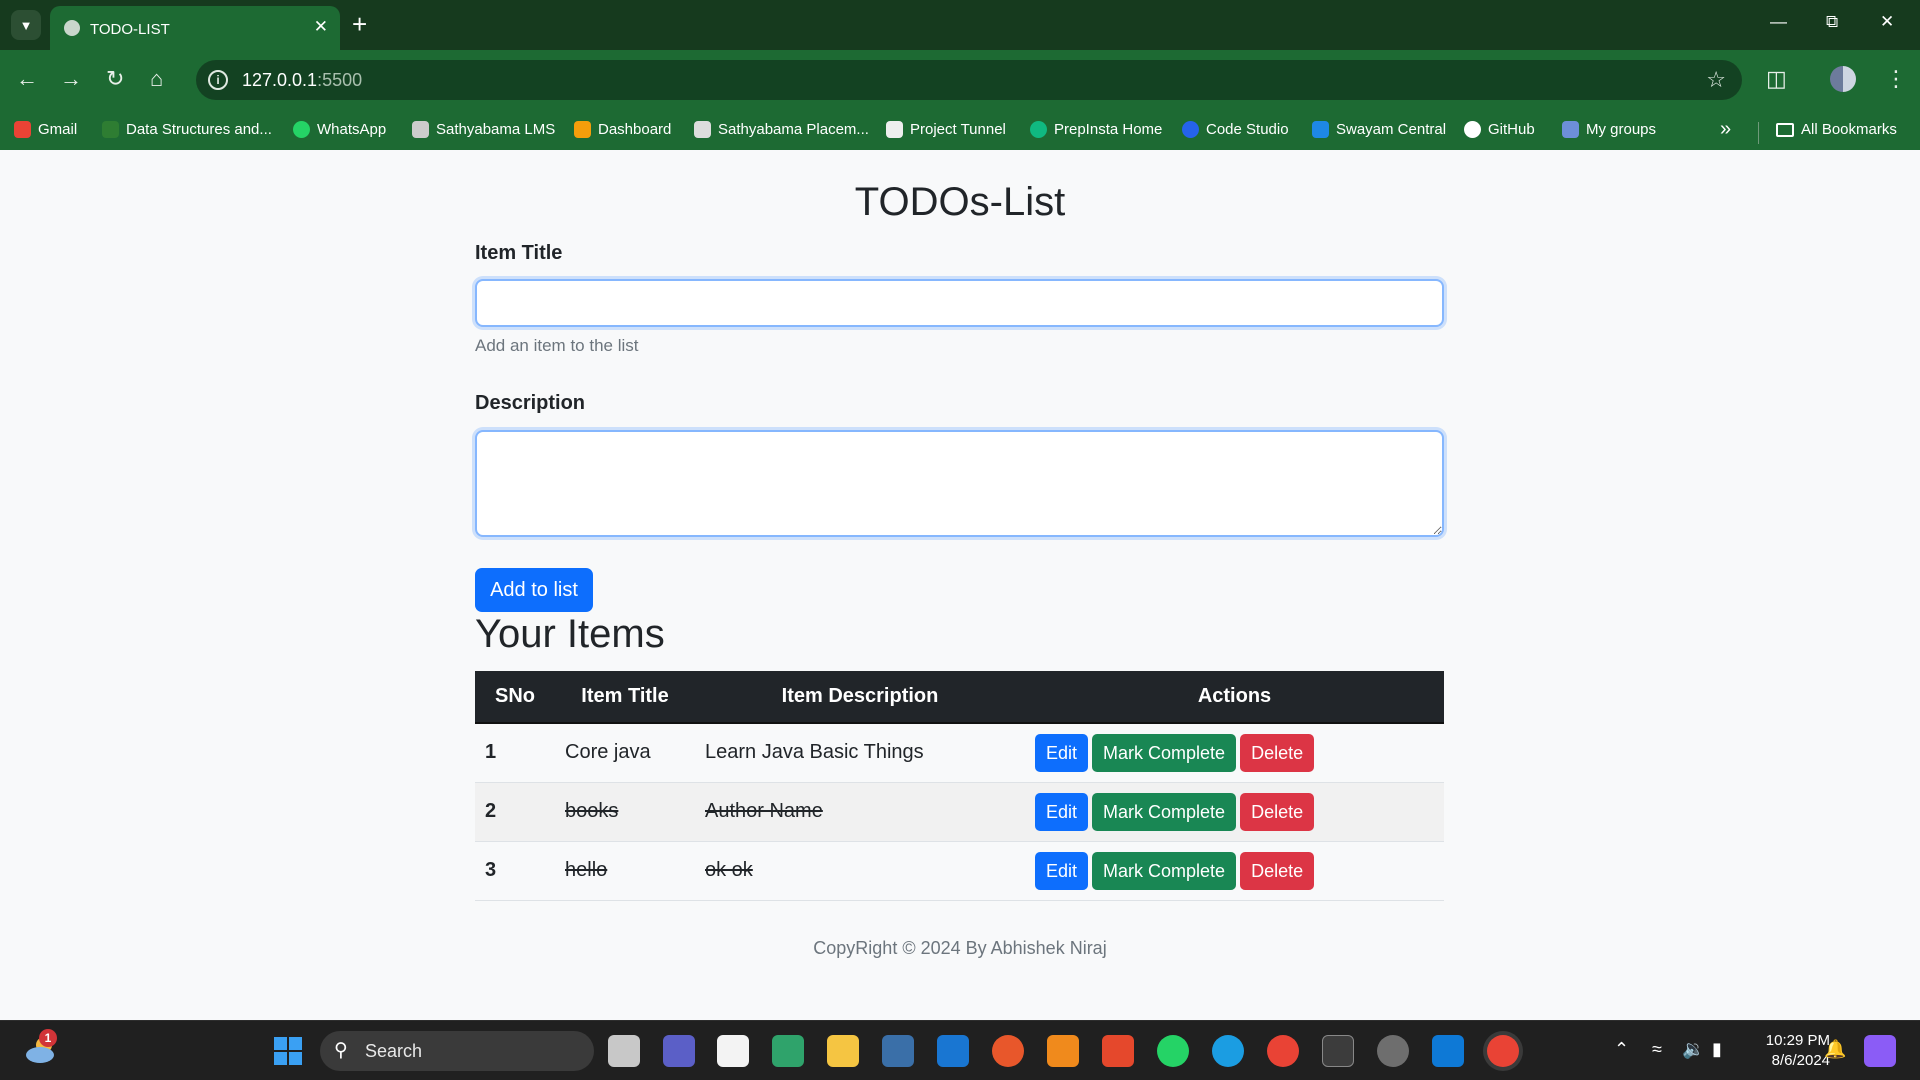 The height and width of the screenshot is (1080, 1920). Describe the element at coordinates (1785, 129) in the screenshot. I see `folder-icon` at that location.